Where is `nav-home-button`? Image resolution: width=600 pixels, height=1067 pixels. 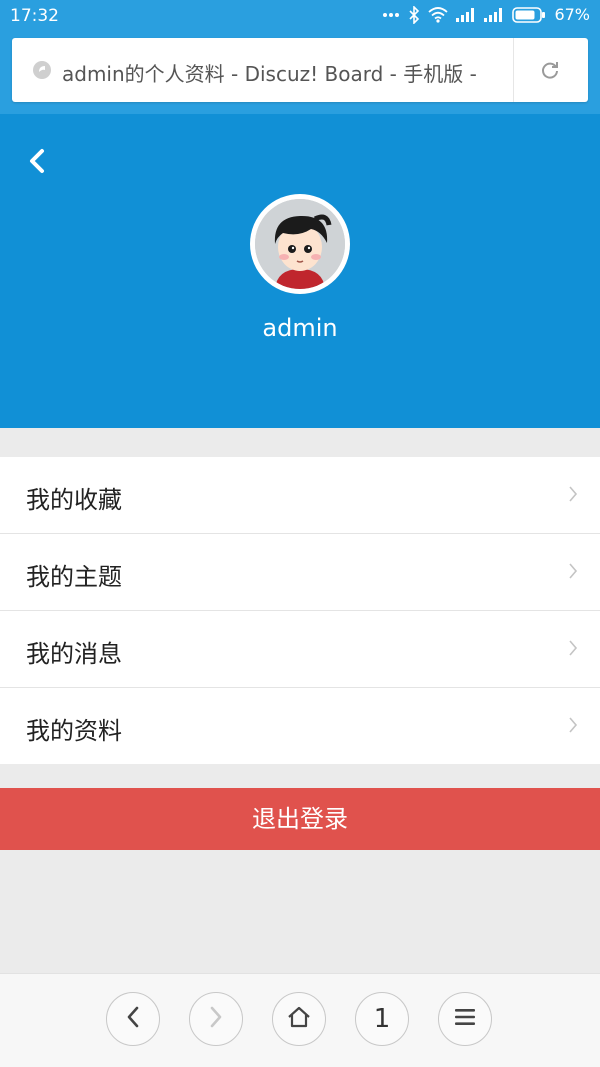 nav-home-button is located at coordinates (299, 1019).